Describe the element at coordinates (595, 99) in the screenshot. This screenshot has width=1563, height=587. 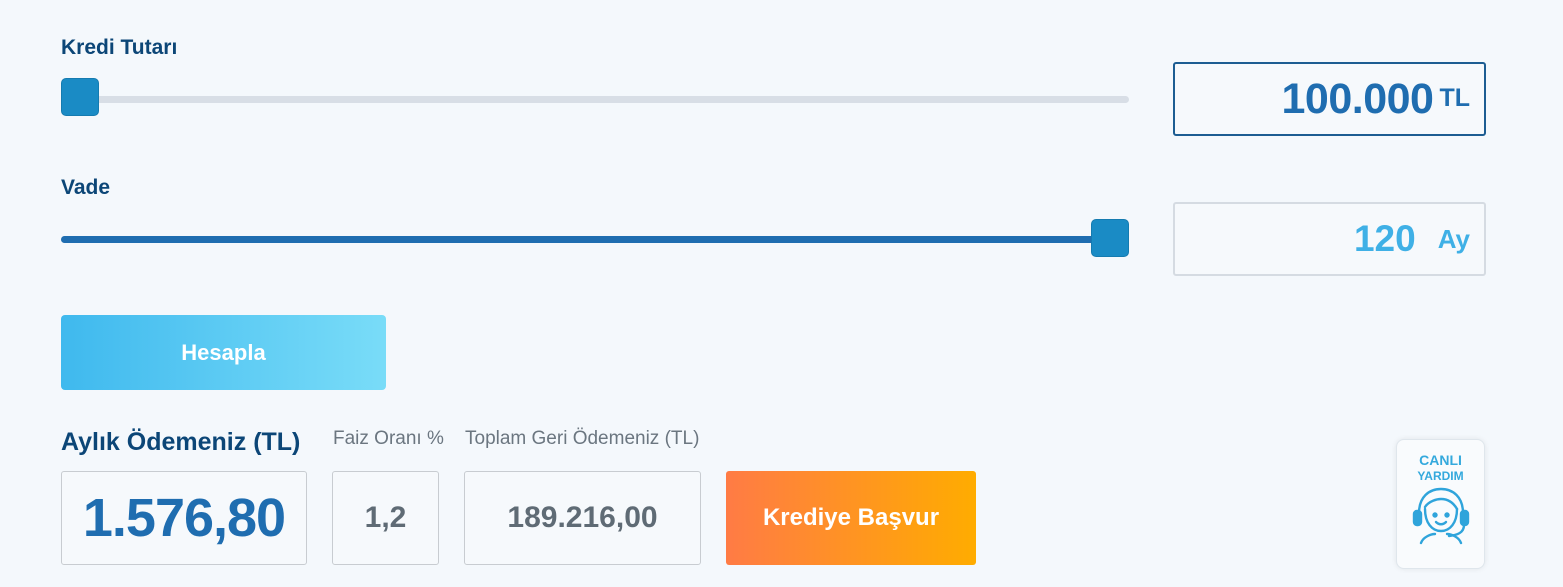
I see `loan-amount-slider-track` at that location.